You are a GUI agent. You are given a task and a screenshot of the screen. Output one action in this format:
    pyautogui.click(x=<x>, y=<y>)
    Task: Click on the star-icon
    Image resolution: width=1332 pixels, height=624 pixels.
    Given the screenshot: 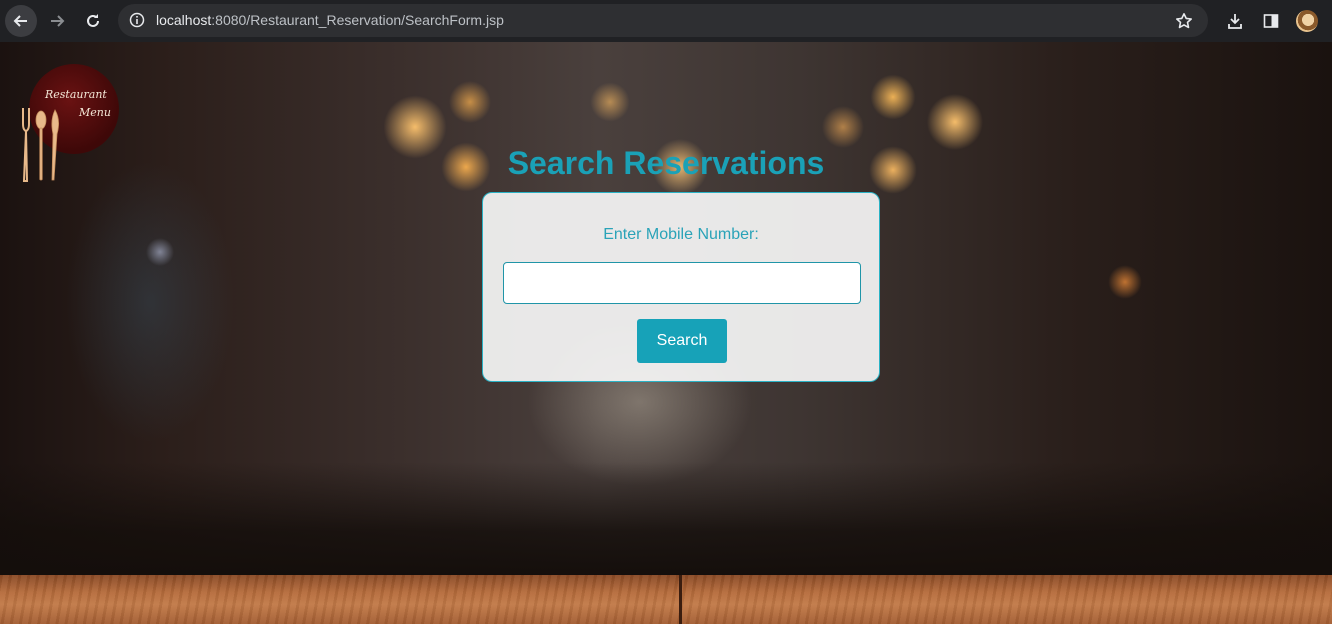 What is the action you would take?
    pyautogui.click(x=1184, y=21)
    